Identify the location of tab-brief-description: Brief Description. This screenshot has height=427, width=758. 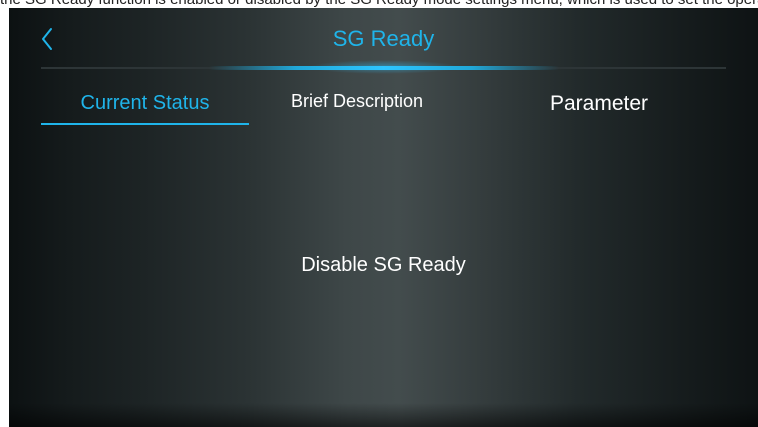
(357, 106).